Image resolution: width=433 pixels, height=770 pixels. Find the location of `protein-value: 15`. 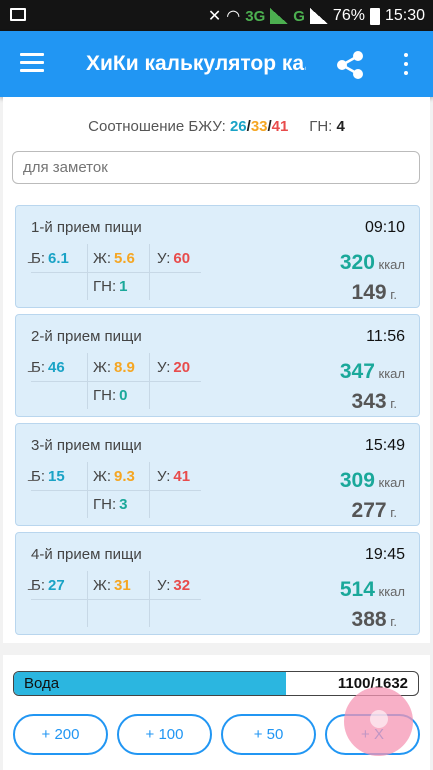

protein-value: 15 is located at coordinates (56, 476).